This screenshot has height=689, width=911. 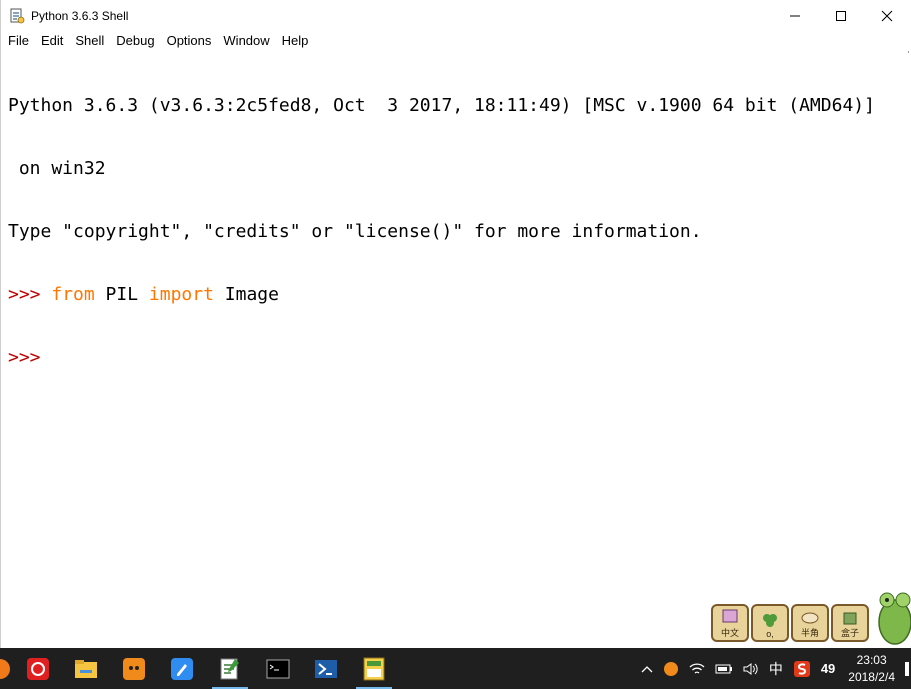 I want to click on minimize-icon, so click(x=795, y=15).